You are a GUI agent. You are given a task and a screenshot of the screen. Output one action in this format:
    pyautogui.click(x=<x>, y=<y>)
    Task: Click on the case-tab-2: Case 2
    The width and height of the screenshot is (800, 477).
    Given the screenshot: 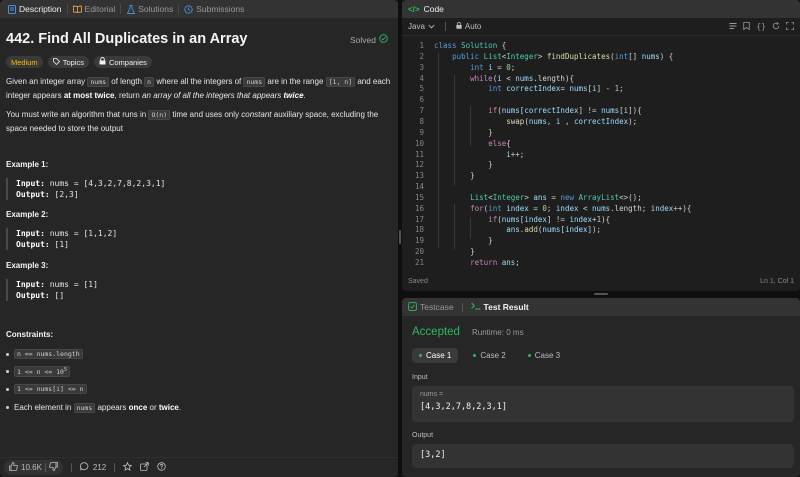 What is the action you would take?
    pyautogui.click(x=489, y=355)
    